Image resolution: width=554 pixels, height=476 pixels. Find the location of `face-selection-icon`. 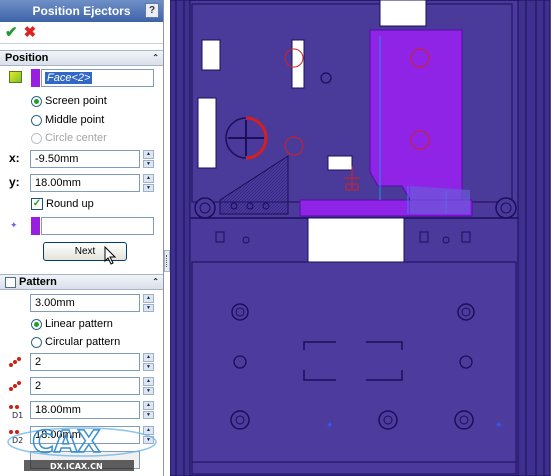

face-selection-icon is located at coordinates (15, 77).